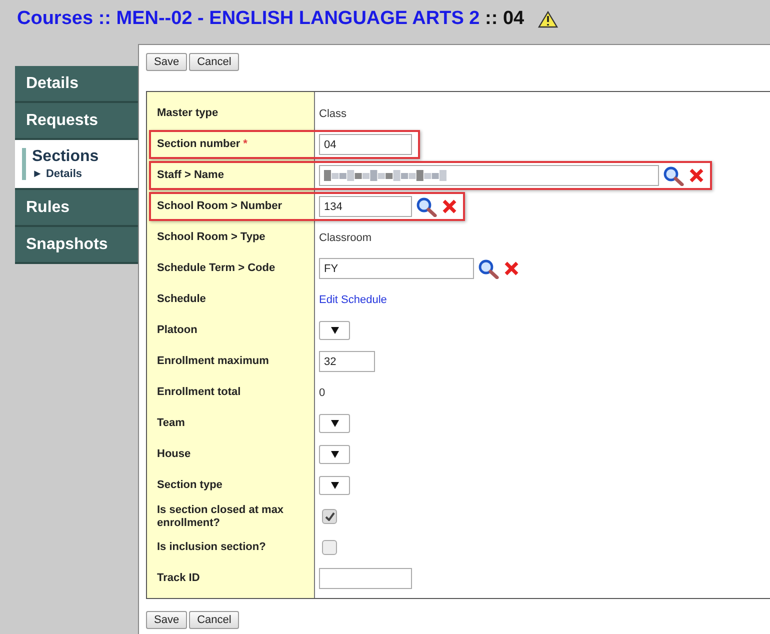 The height and width of the screenshot is (634, 770). What do you see at coordinates (171, 423) in the screenshot?
I see `field-label: Team` at bounding box center [171, 423].